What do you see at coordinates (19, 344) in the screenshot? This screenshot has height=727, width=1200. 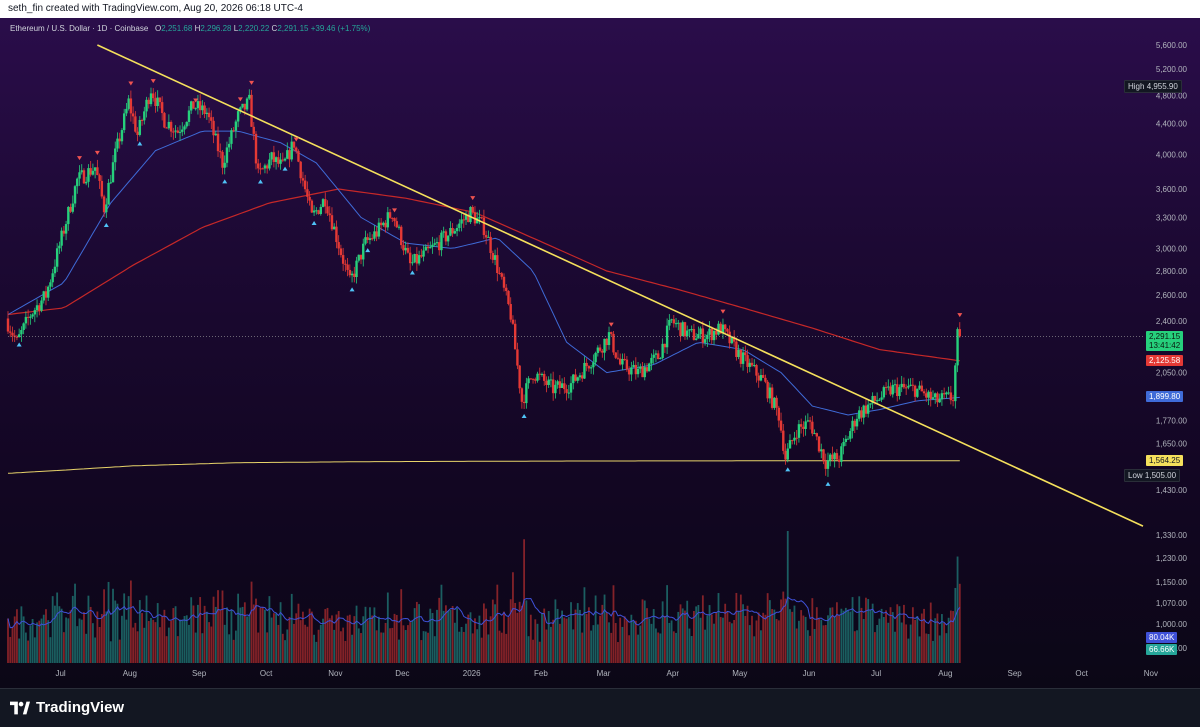 I see `swing-low-marker` at bounding box center [19, 344].